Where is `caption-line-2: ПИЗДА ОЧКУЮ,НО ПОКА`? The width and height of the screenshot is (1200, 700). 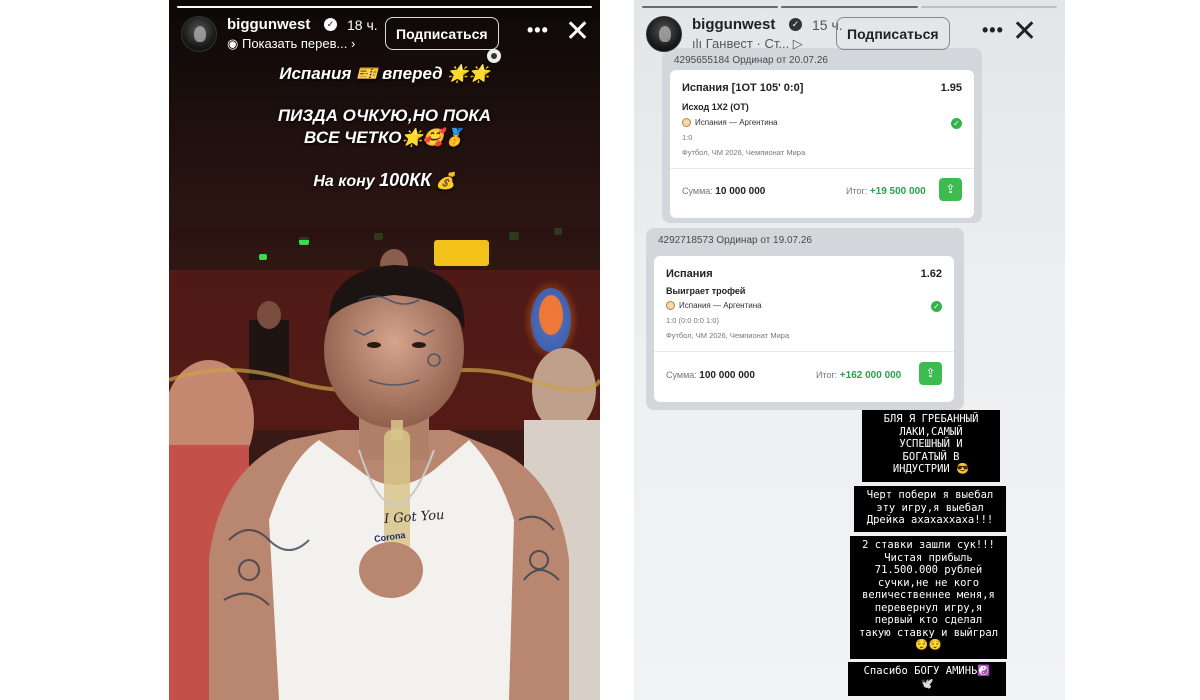 caption-line-2: ПИЗДА ОЧКУЮ,НО ПОКА is located at coordinates (384, 115).